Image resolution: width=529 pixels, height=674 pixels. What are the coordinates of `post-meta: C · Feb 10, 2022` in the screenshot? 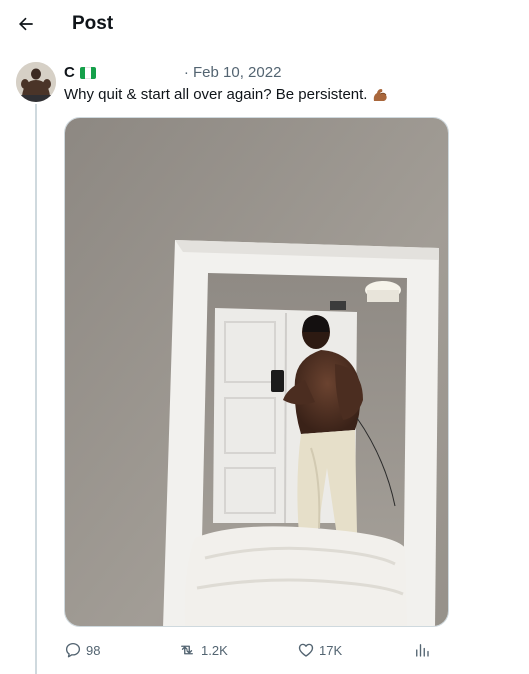 It's located at (172, 73).